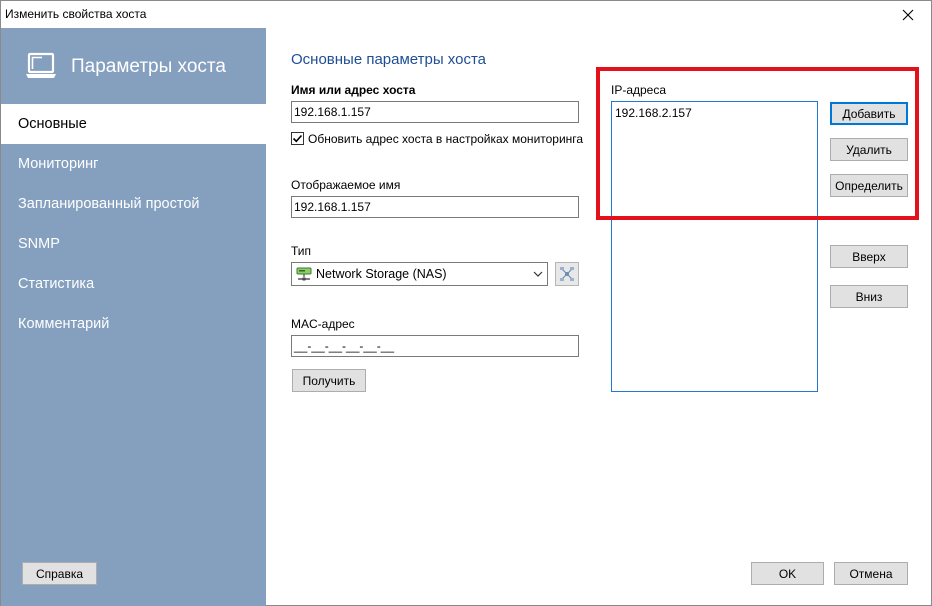 The height and width of the screenshot is (606, 932). I want to click on type-dropdown-value: Network Storage (NAS), so click(381, 274).